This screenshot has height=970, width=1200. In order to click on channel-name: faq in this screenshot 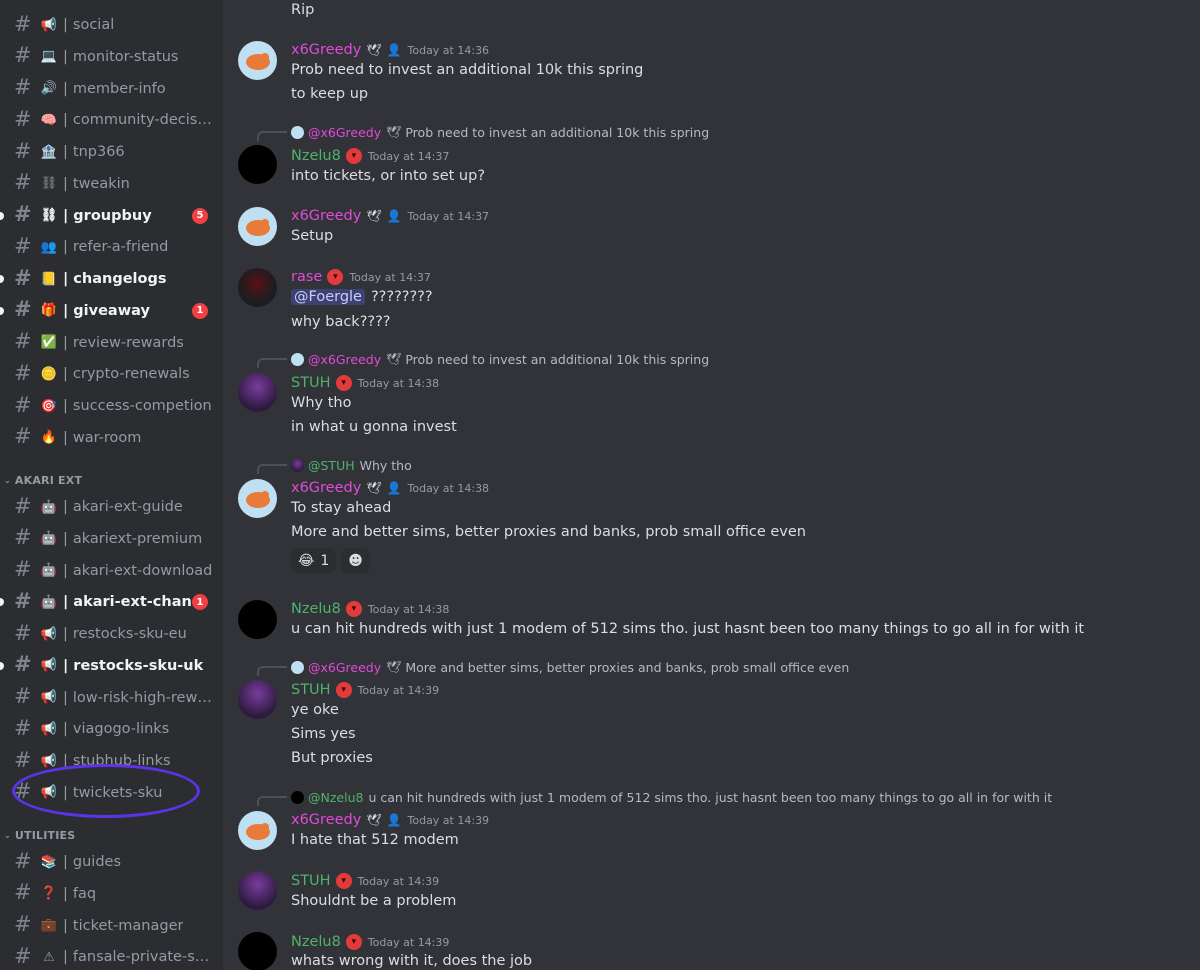, I will do `click(84, 893)`.